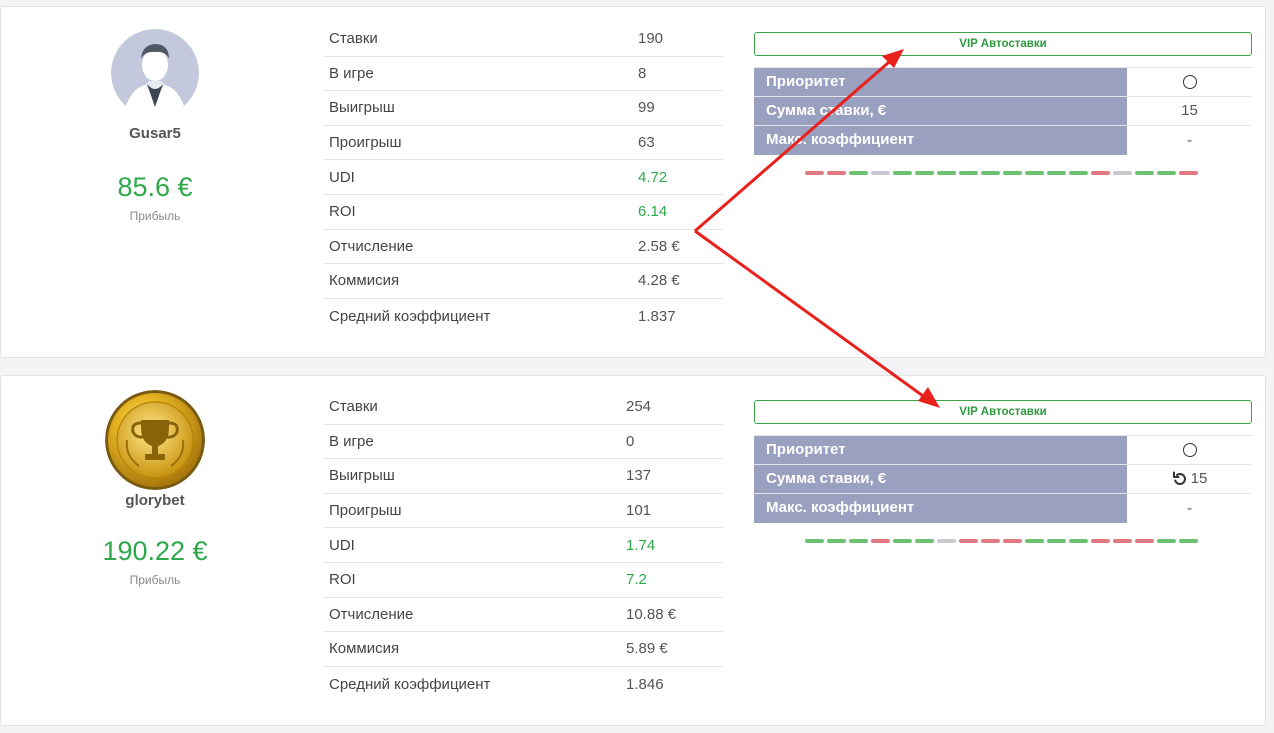 Image resolution: width=1274 pixels, height=733 pixels. I want to click on stat-row-losses: Проигрыш 101, so click(523, 511).